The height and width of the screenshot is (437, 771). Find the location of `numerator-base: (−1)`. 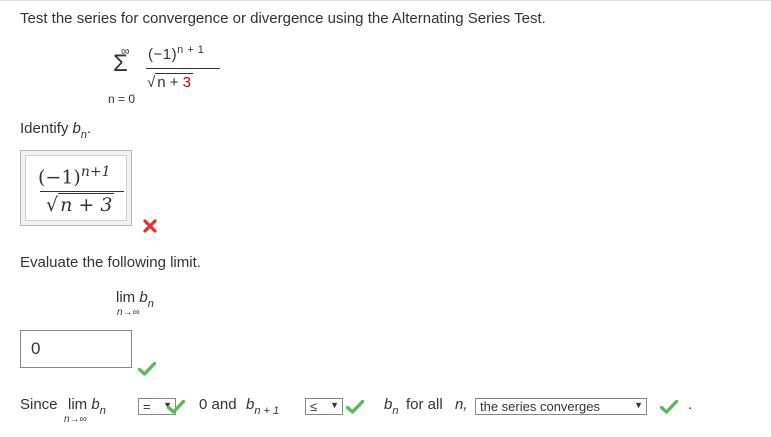

numerator-base: (−1) is located at coordinates (163, 54).